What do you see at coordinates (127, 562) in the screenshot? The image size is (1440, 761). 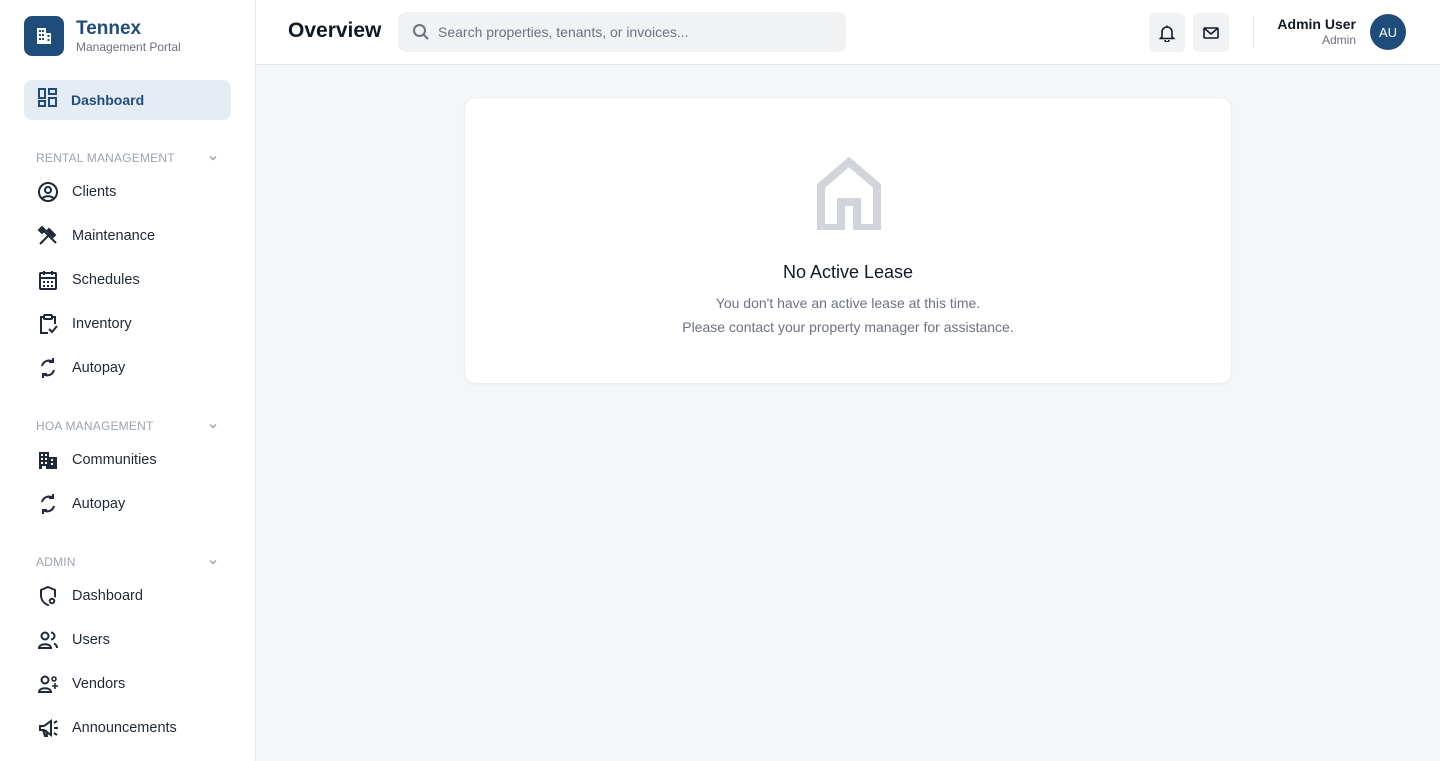 I see `section-admin: ADMIN` at bounding box center [127, 562].